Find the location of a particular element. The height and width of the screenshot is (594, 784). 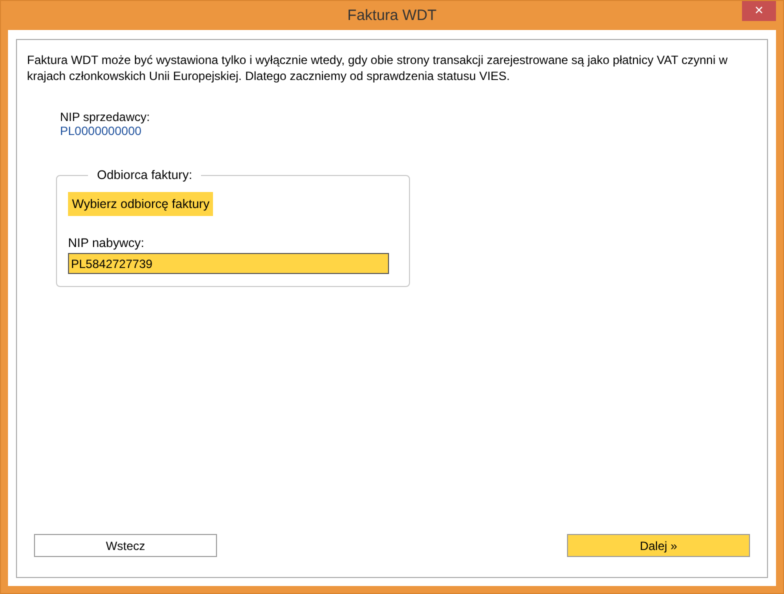

back-button: Wstecz is located at coordinates (125, 545).